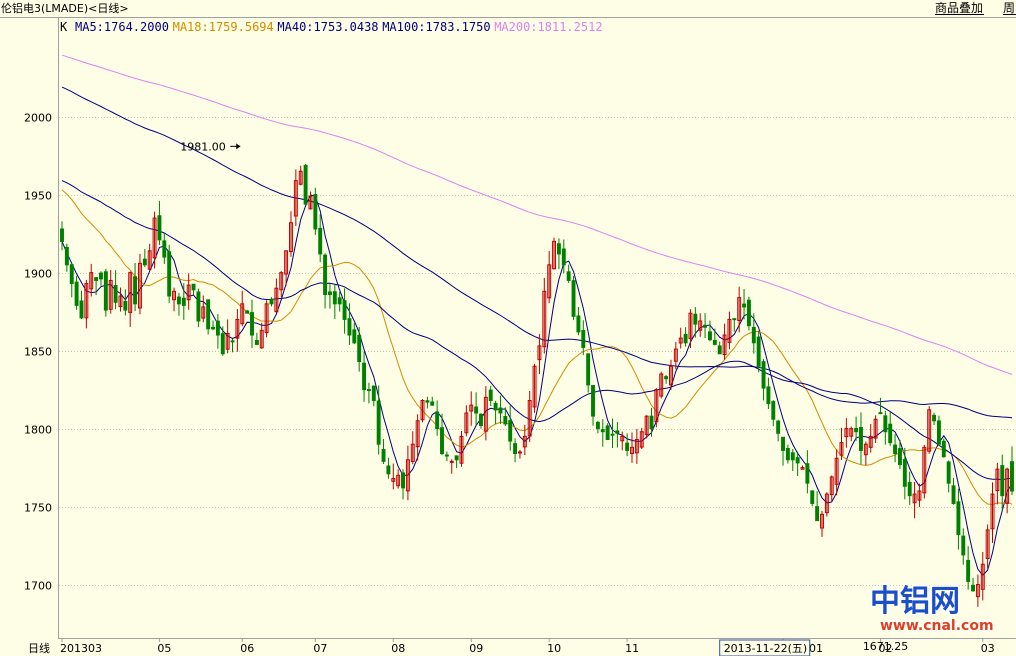 Image resolution: width=1016 pixels, height=656 pixels. Describe the element at coordinates (327, 27) in the screenshot. I see `ma-legend-item: MA40:1753.0438` at that location.